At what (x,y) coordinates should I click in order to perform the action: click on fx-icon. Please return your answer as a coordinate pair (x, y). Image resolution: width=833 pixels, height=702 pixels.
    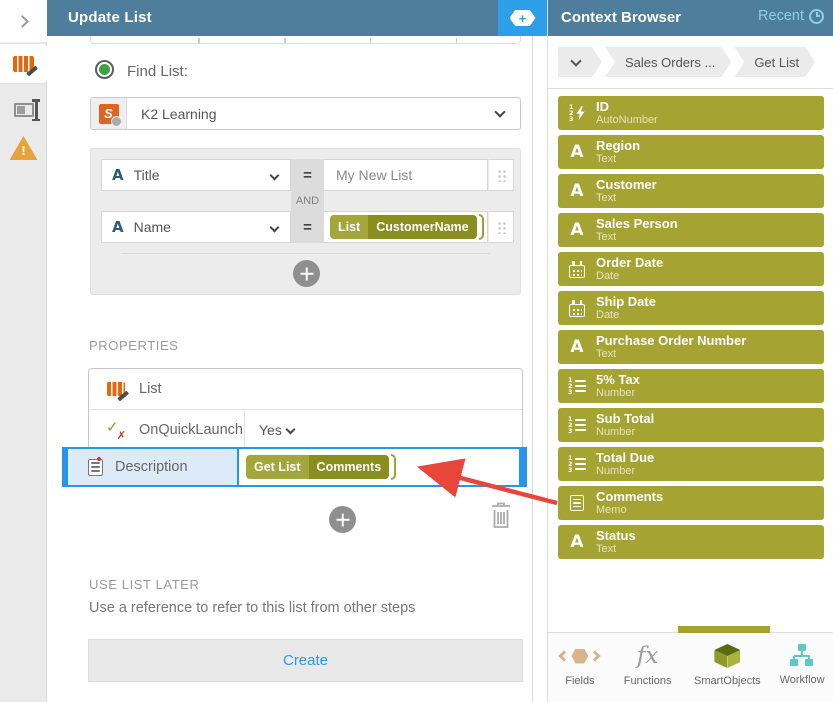
    Looking at the image, I should click on (647, 656).